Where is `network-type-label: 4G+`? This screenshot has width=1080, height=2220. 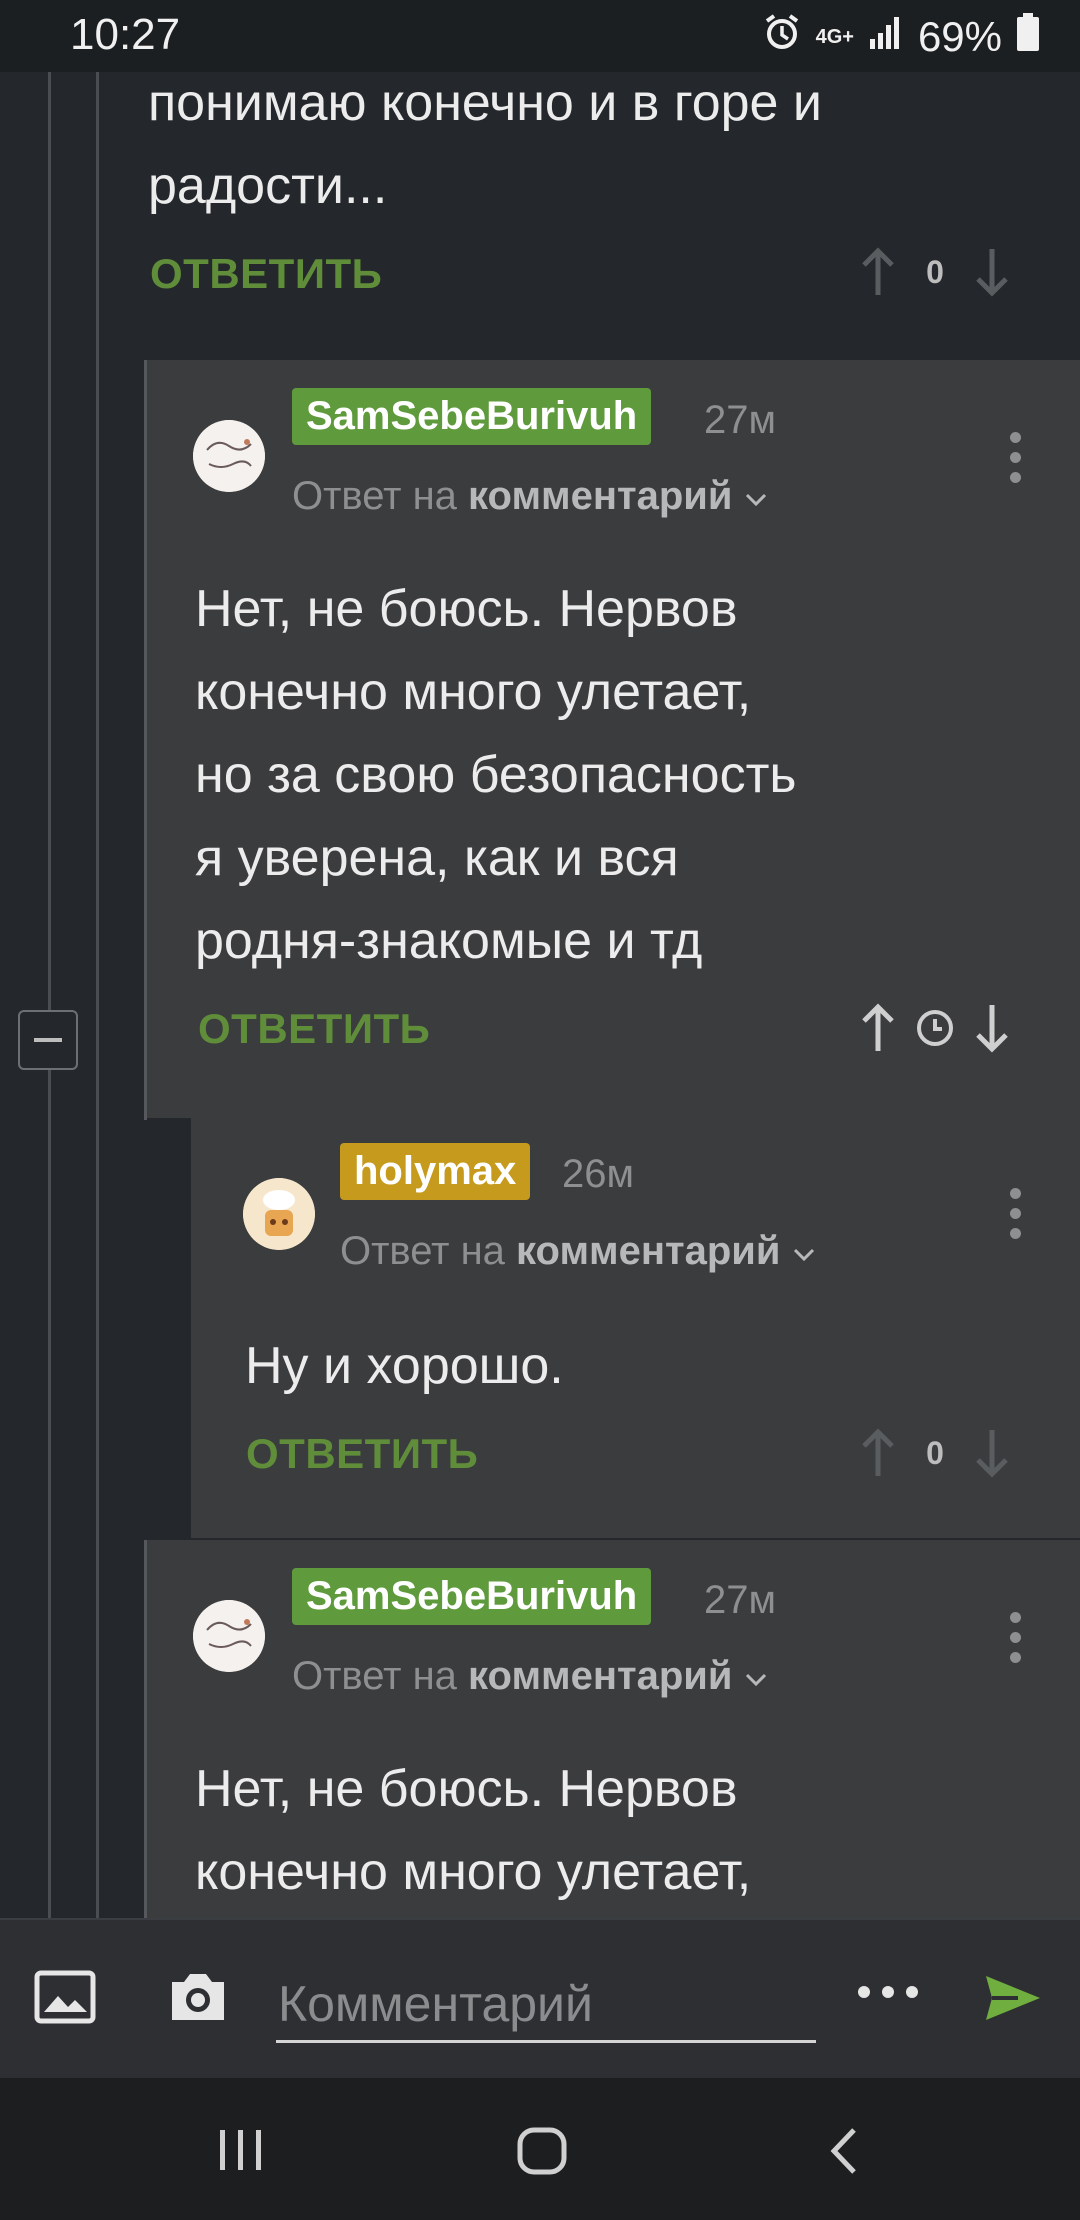 network-type-label: 4G+ is located at coordinates (834, 37).